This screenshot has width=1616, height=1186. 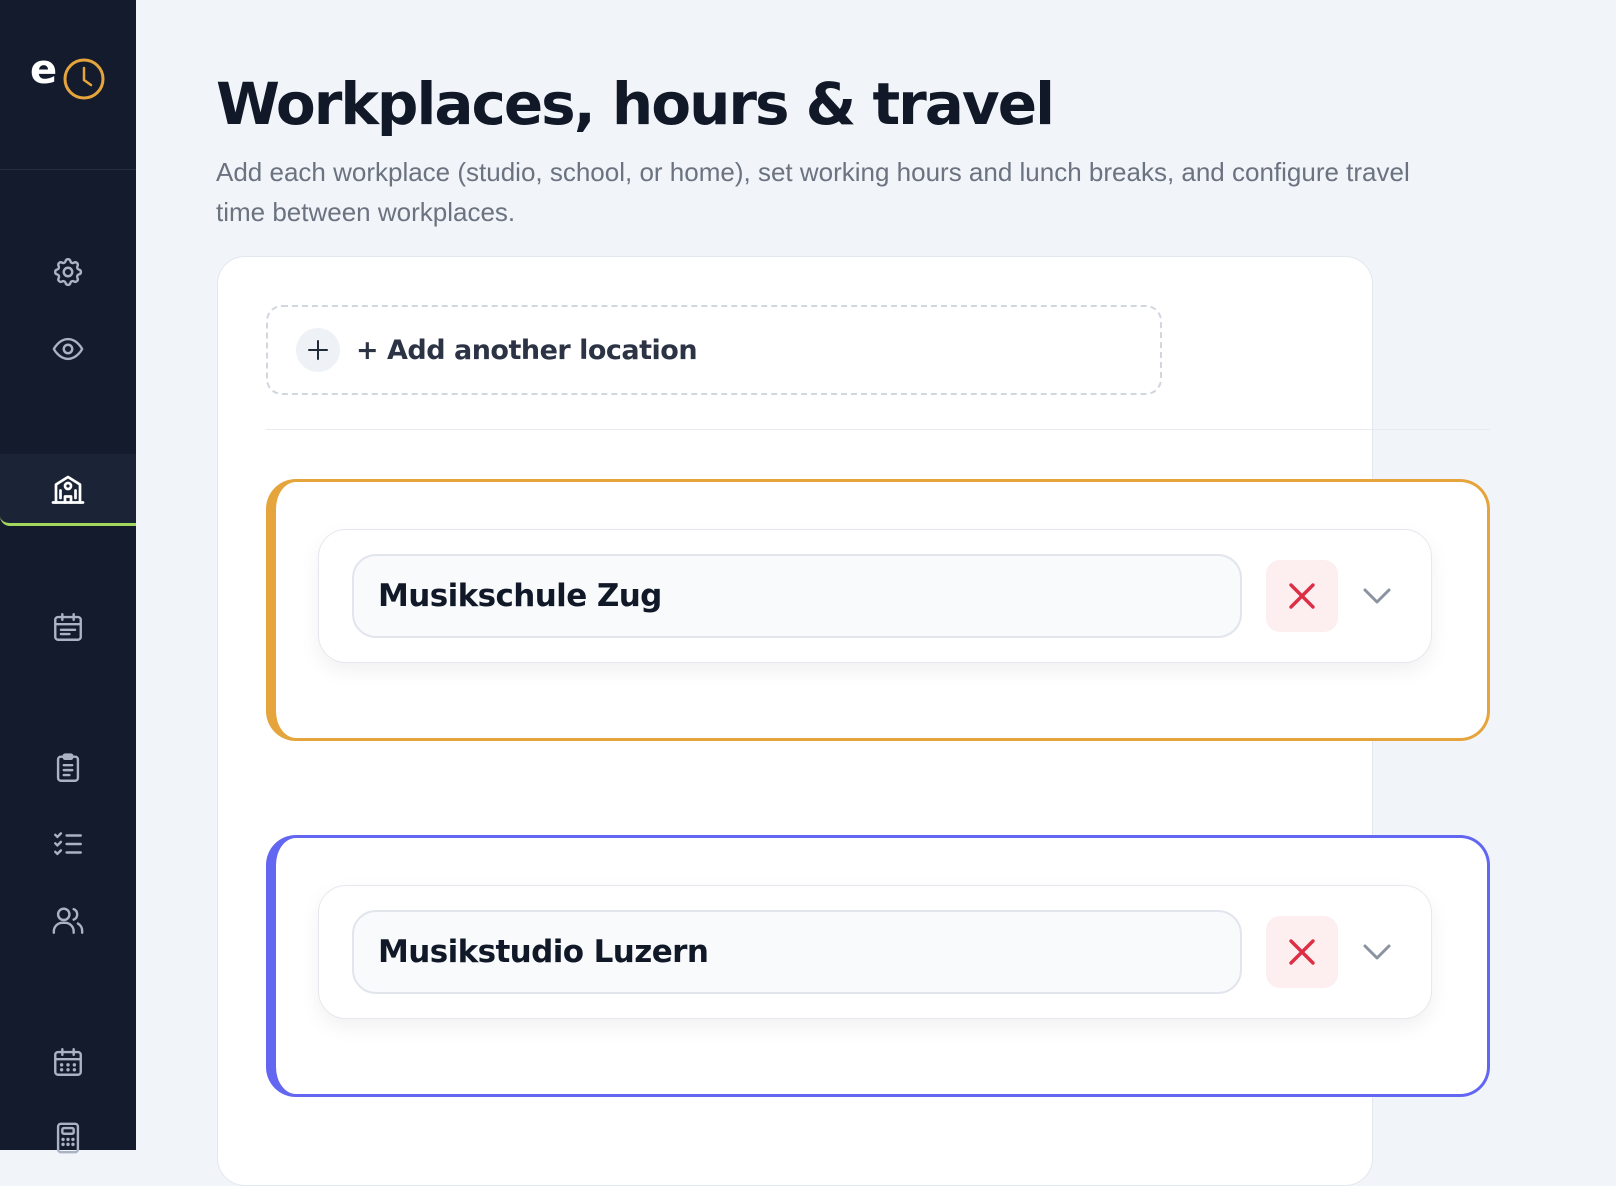 What do you see at coordinates (84, 79) in the screenshot?
I see `clock-logo-icon` at bounding box center [84, 79].